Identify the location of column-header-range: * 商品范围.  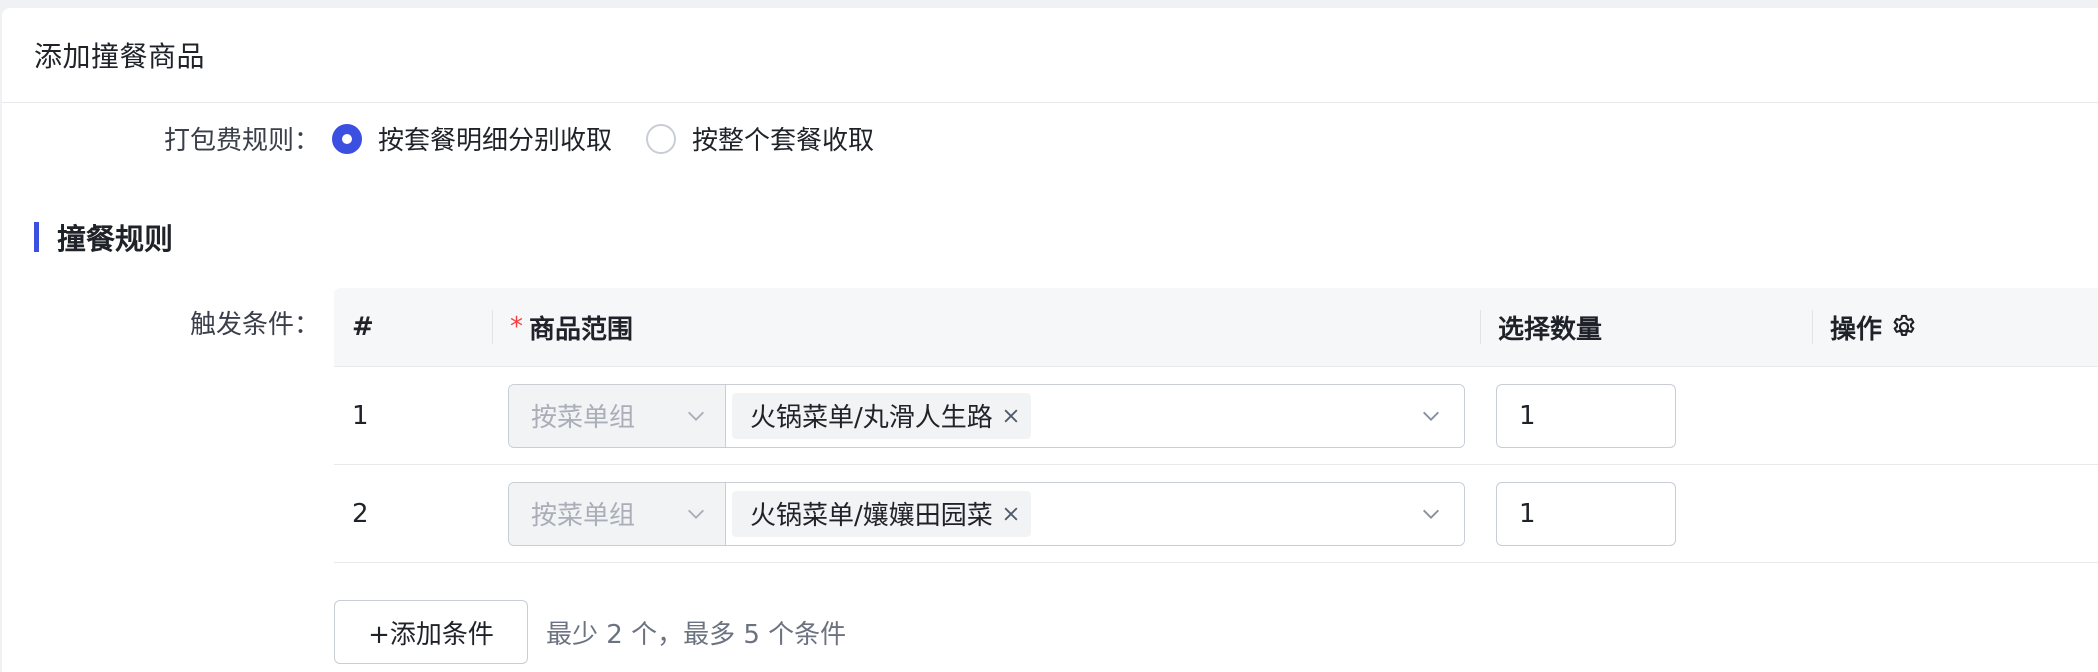
(986, 327).